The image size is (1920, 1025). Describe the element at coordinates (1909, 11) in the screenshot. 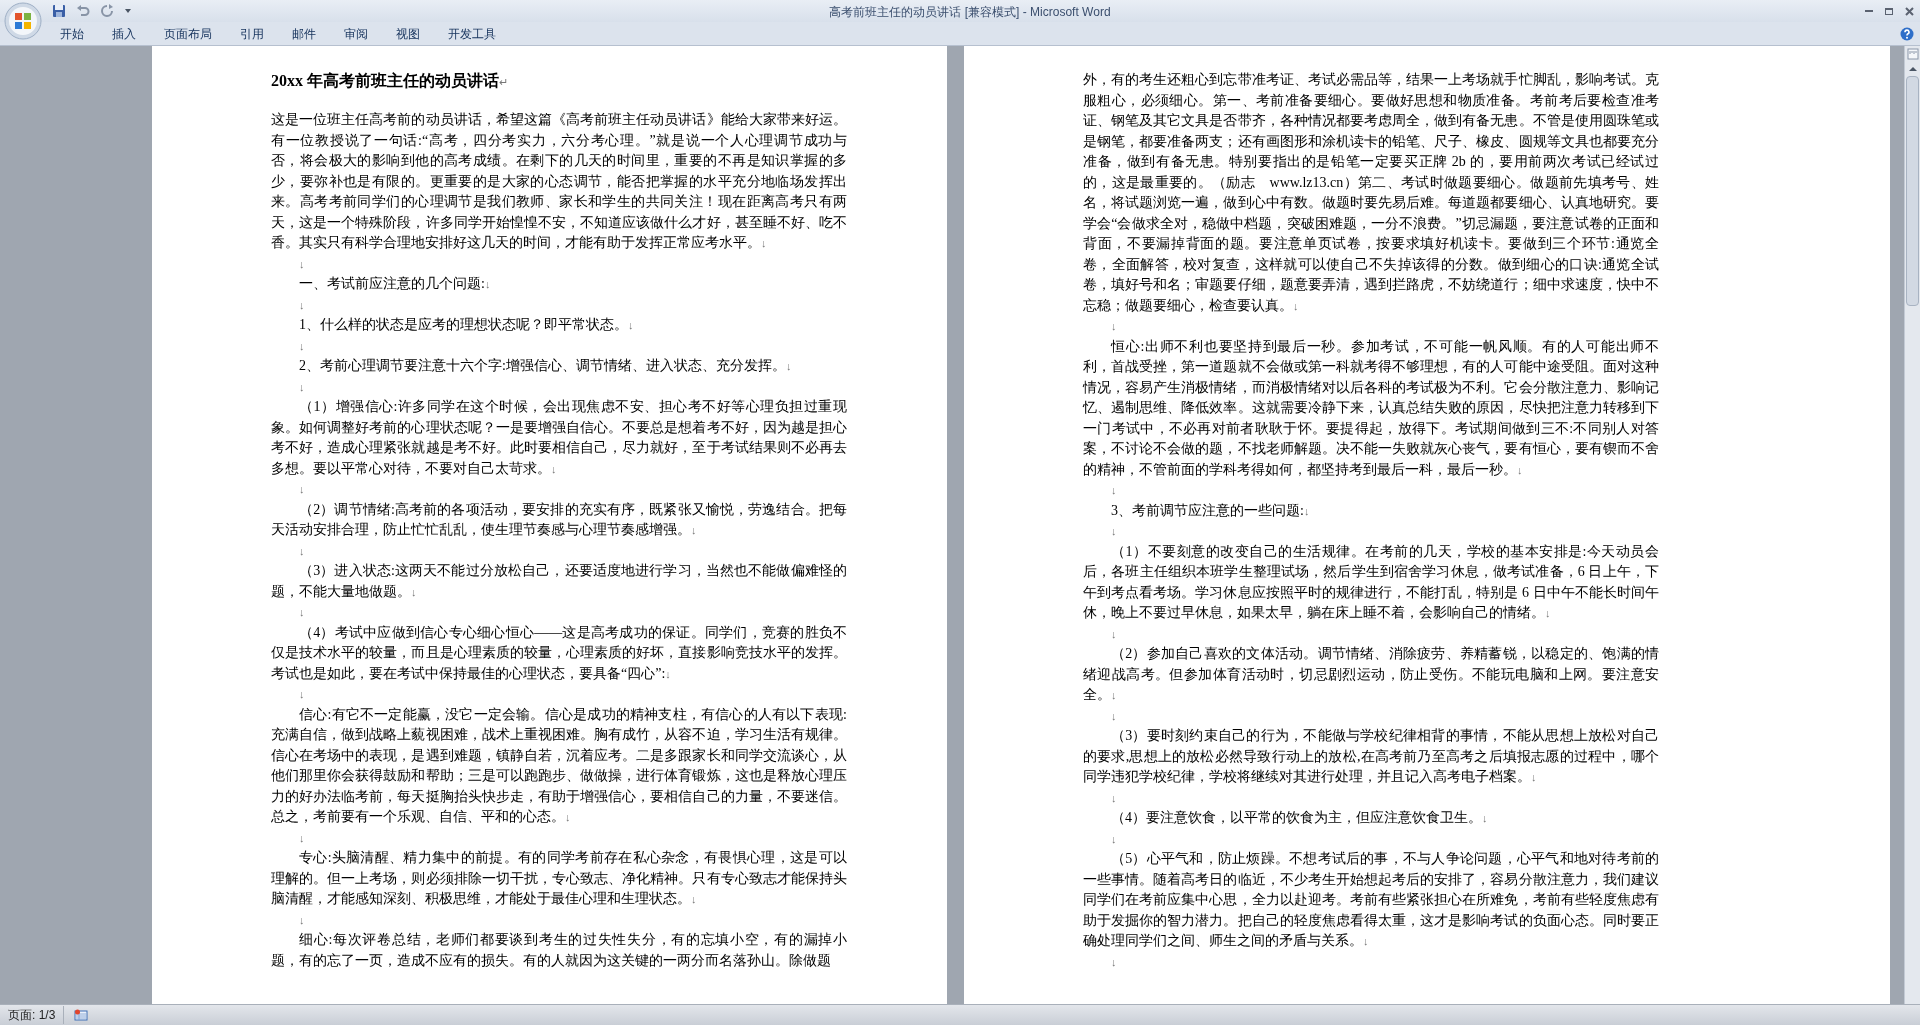

I see `close-icon` at that location.